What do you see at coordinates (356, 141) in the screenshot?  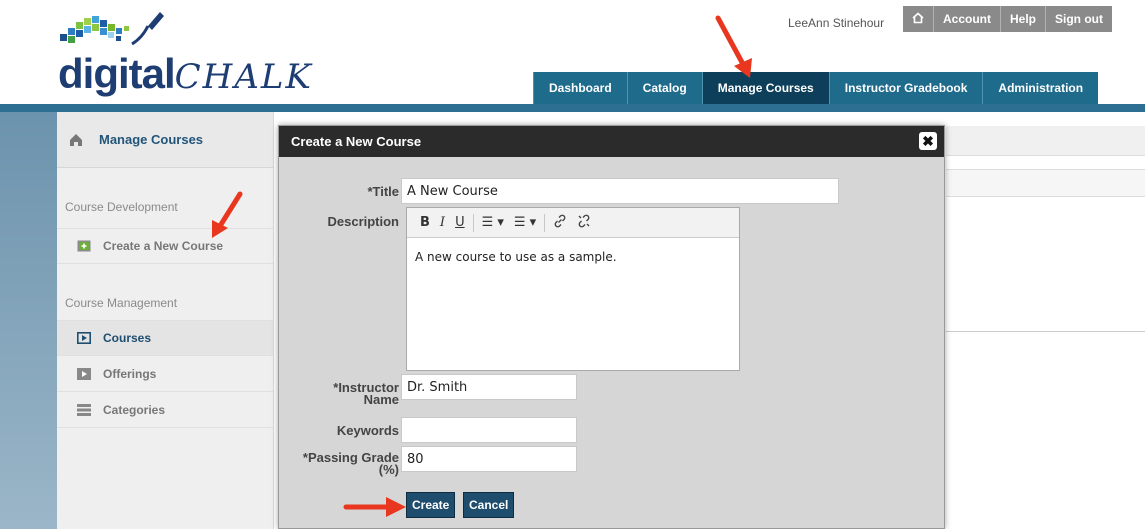 I see `dialog-title: Create a New Course` at bounding box center [356, 141].